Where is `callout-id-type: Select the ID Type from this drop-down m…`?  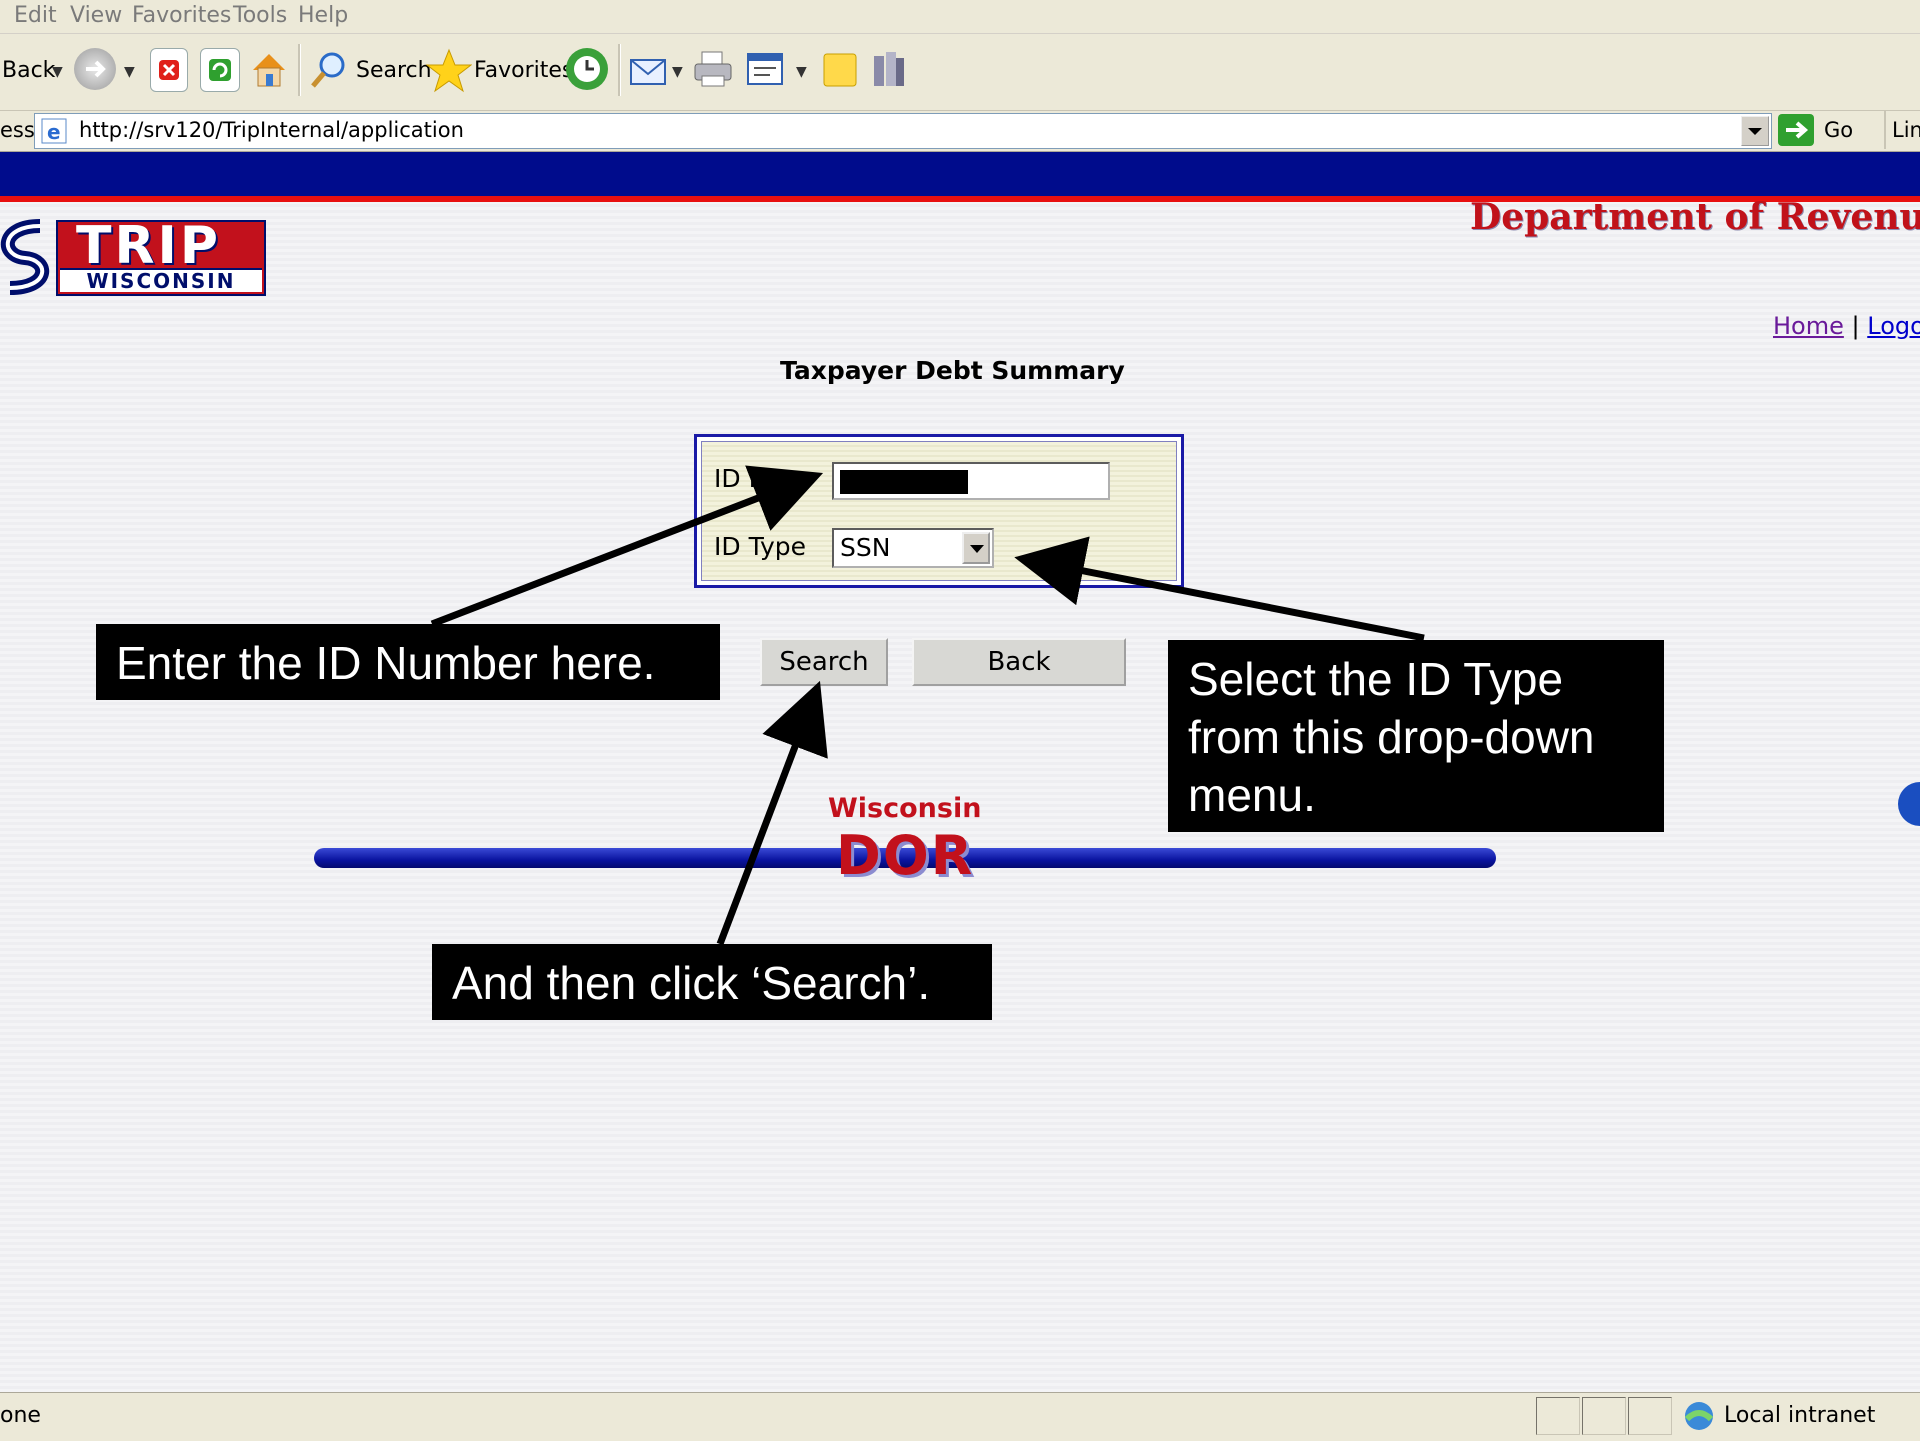 callout-id-type: Select the ID Type from this drop-down m… is located at coordinates (1416, 736).